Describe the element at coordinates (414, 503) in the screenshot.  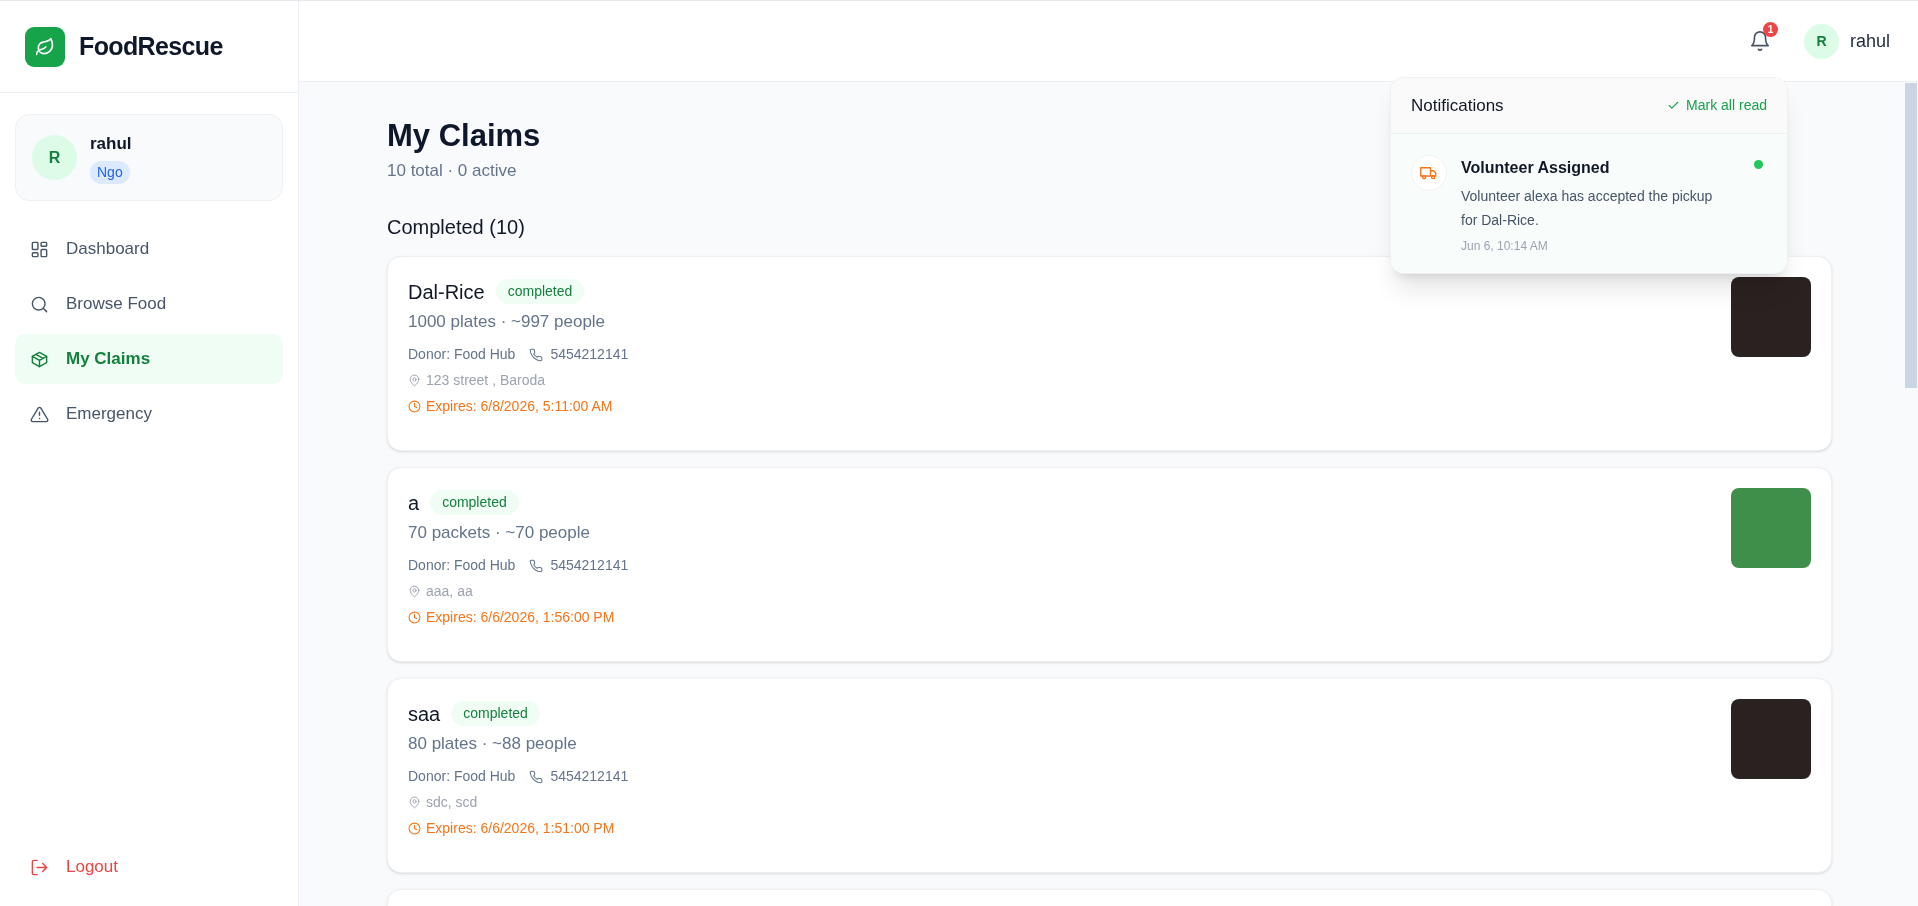
I see `claim-title: a` at that location.